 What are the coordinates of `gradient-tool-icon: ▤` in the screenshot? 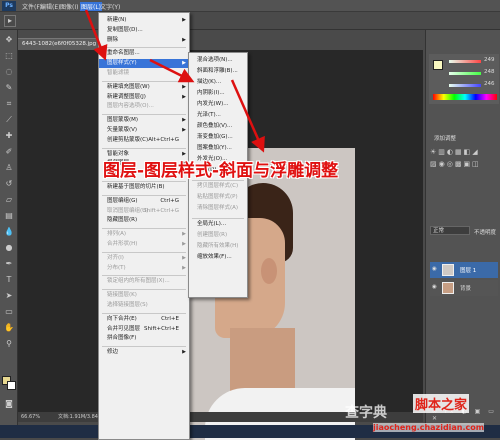 It's located at (9, 216).